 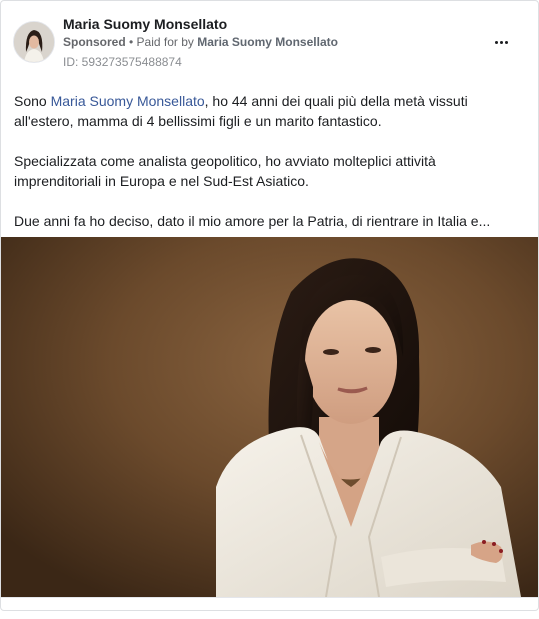 I want to click on more-options-icon, so click(x=504, y=39).